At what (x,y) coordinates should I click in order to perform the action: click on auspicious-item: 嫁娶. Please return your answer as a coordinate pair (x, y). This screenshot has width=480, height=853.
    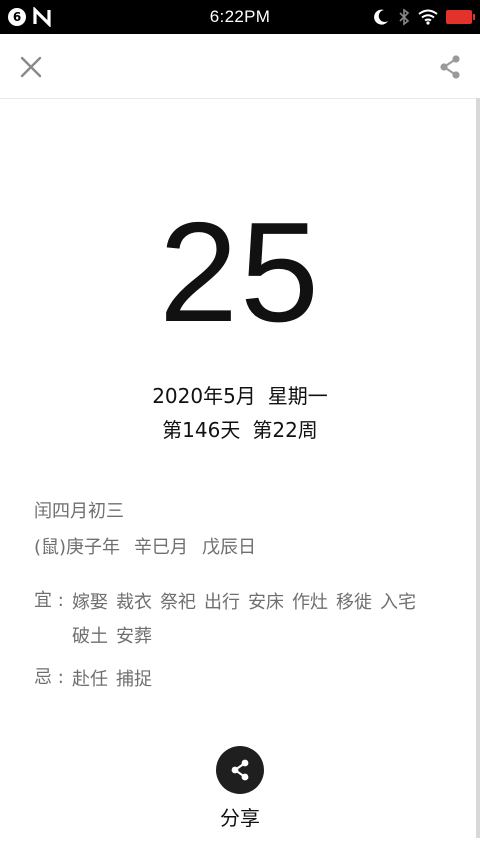
    Looking at the image, I should click on (90, 602).